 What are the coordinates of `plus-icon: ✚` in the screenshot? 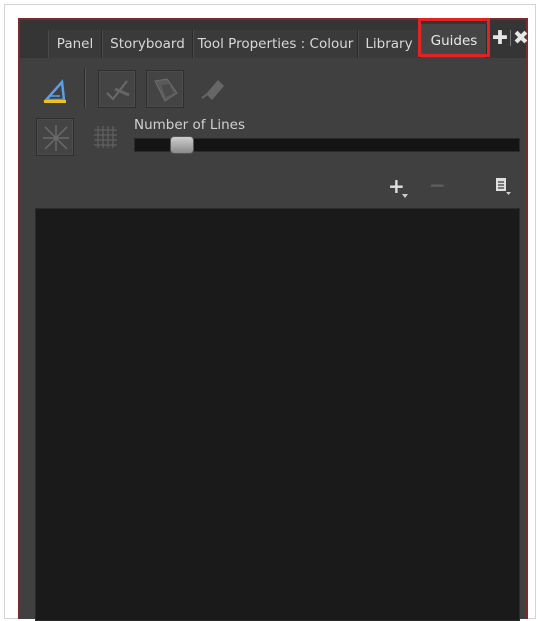 It's located at (500, 38).